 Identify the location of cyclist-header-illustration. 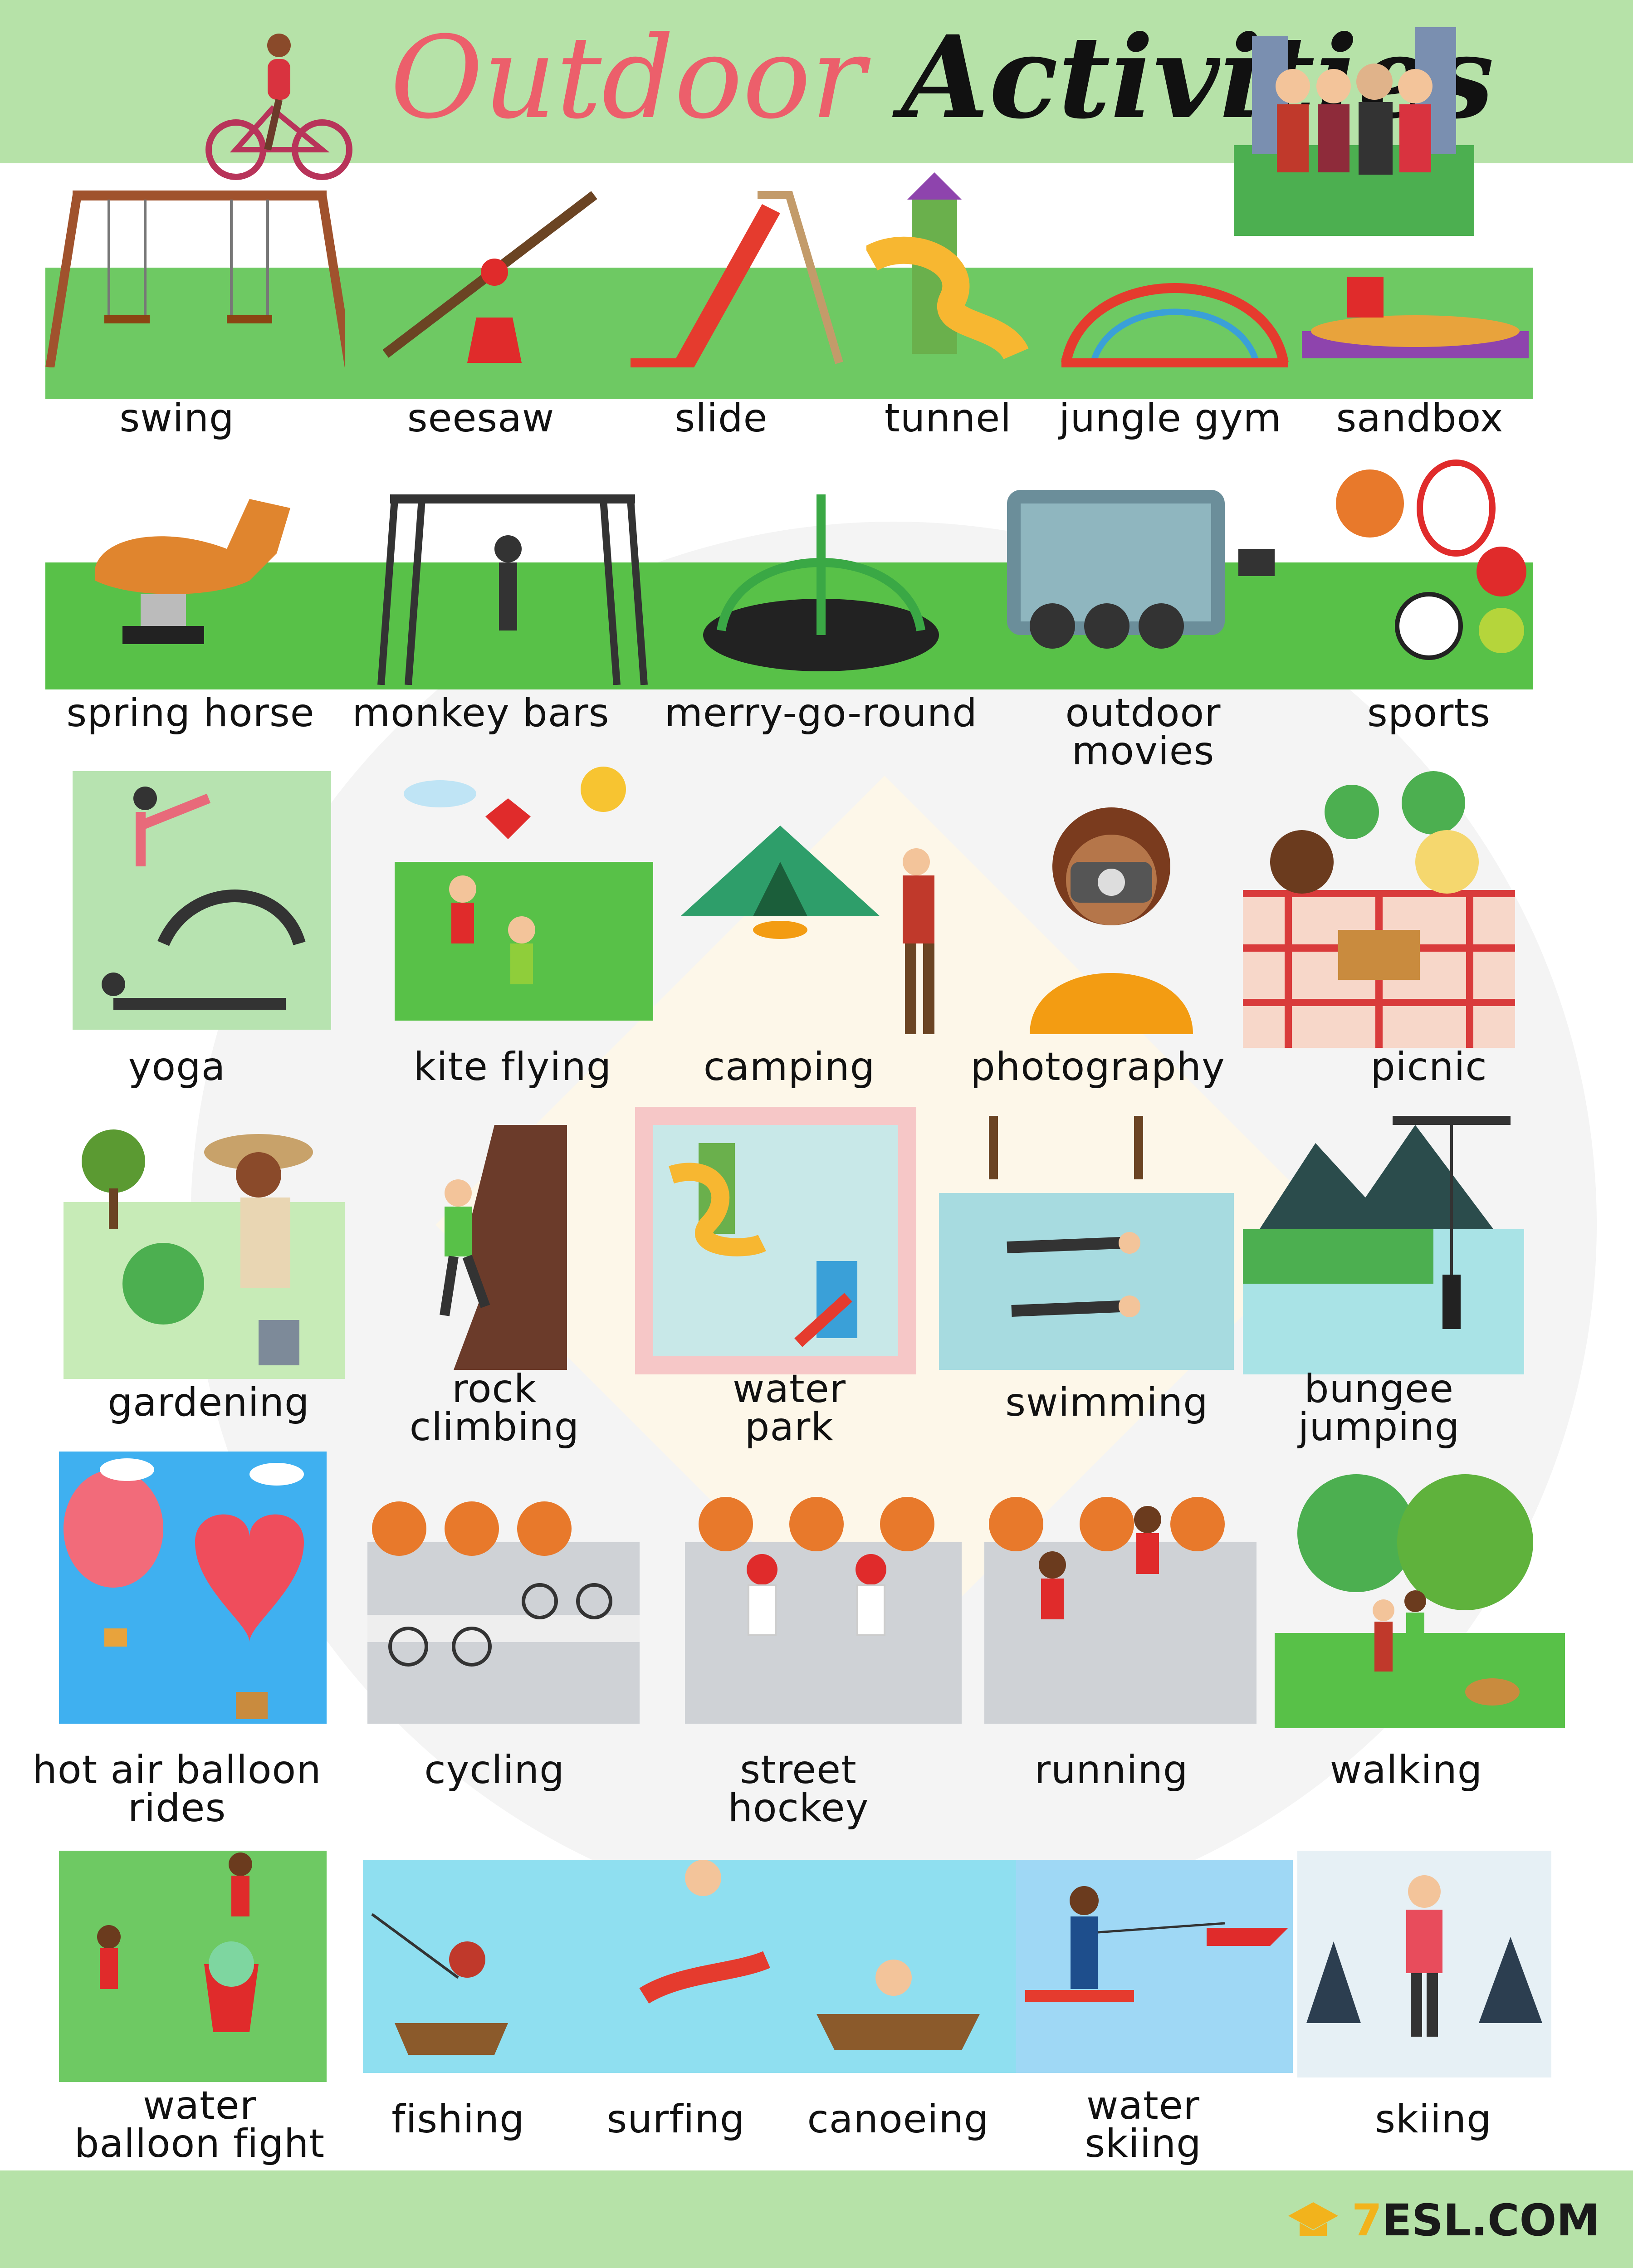
(279, 99).